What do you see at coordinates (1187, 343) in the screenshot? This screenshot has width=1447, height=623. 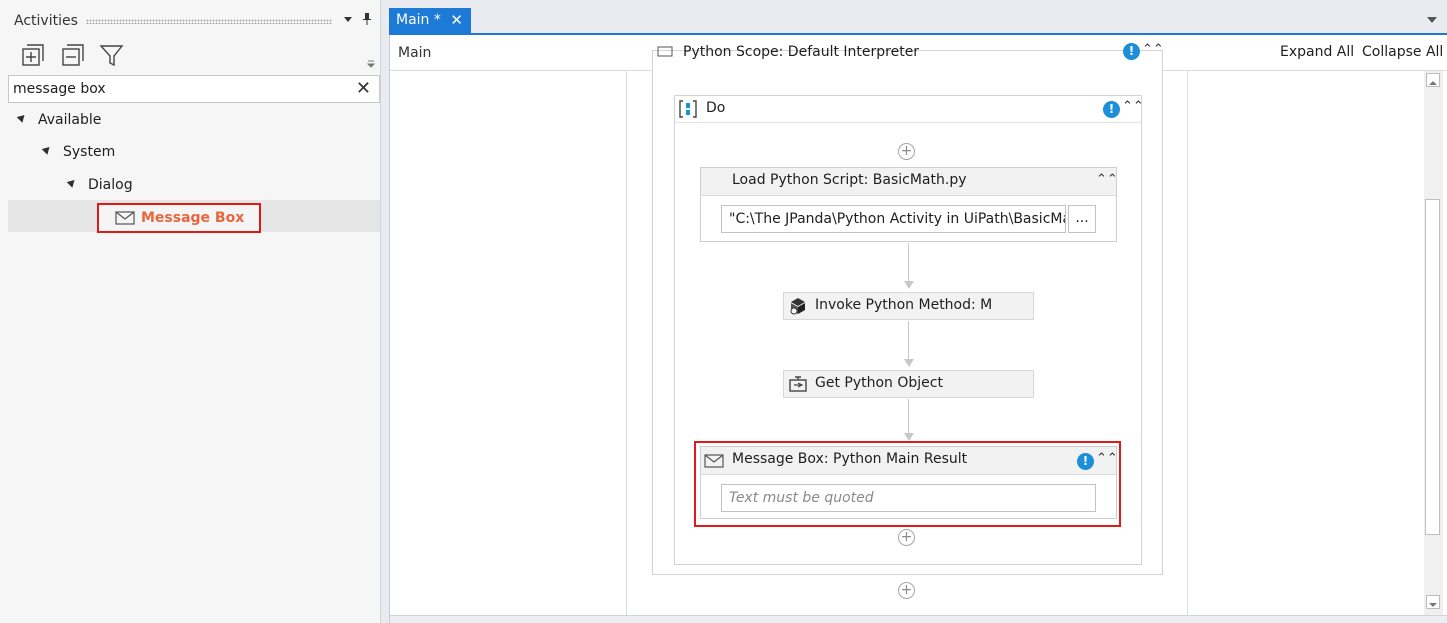 I see `canvas-guide-right` at bounding box center [1187, 343].